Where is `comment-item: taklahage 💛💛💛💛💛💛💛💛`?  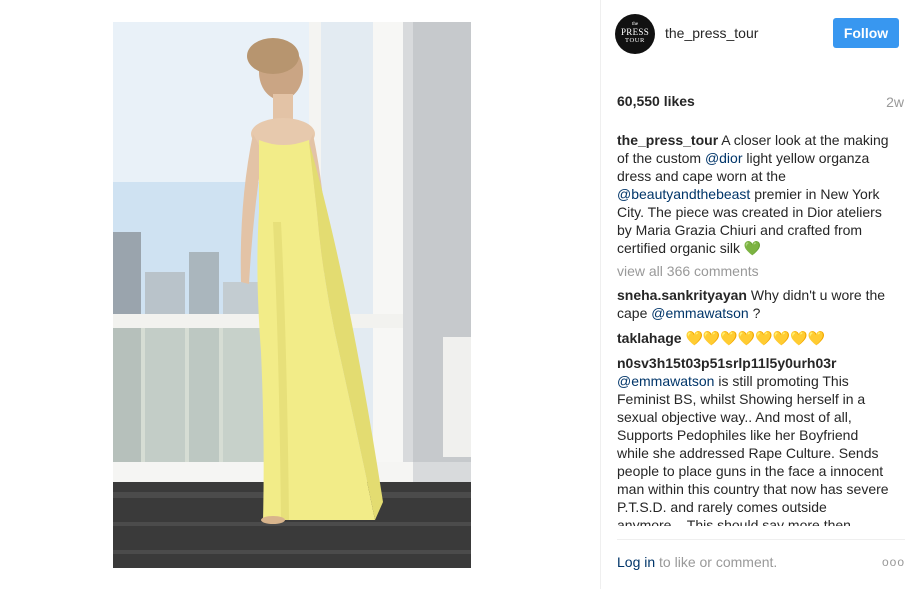
comment-item: taklahage 💛💛💛💛💛💛💛💛 is located at coordinates (755, 338).